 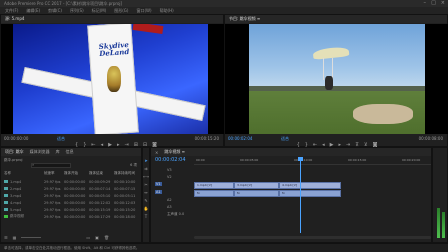 What do you see at coordinates (97, 237) in the screenshot?
I see `new-item-icon: ▣` at bounding box center [97, 237].